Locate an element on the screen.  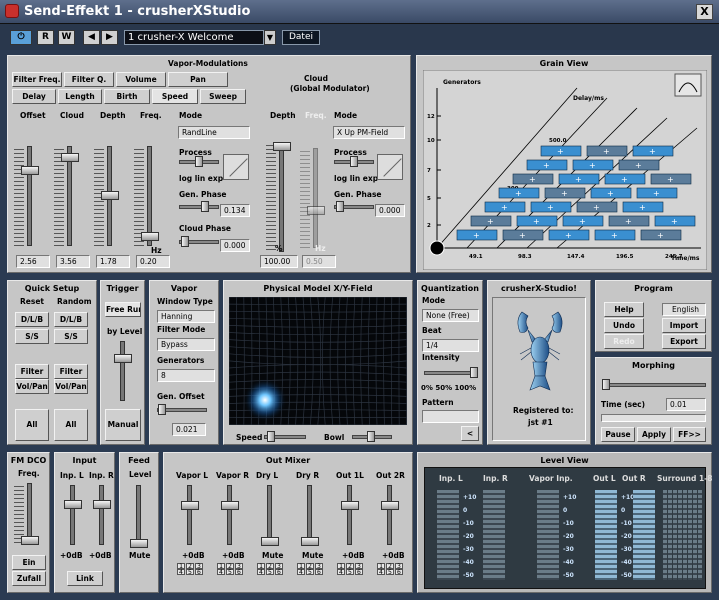
trigger-level-knob is located at coordinates (123, 358).